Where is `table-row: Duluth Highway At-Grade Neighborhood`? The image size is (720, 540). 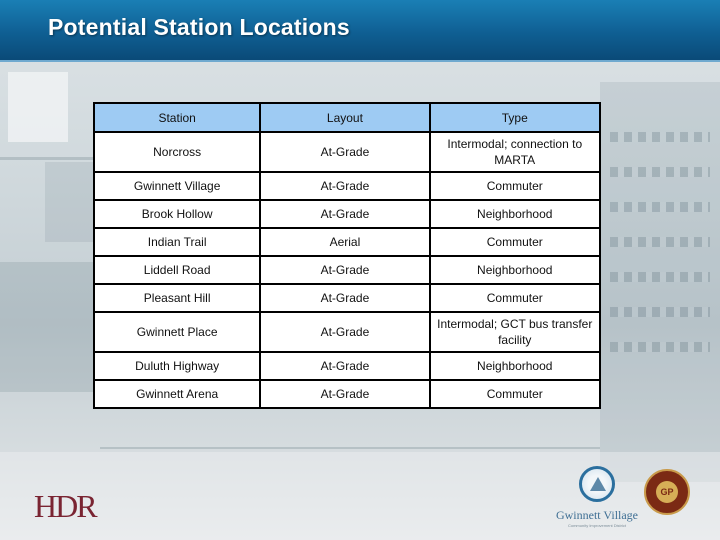
table-row: Duluth Highway At-Grade Neighborhood is located at coordinates (347, 366).